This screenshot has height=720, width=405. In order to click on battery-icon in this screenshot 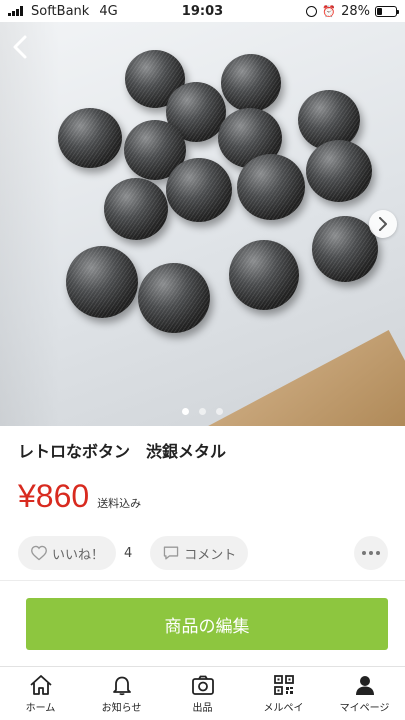, I will do `click(387, 11)`.